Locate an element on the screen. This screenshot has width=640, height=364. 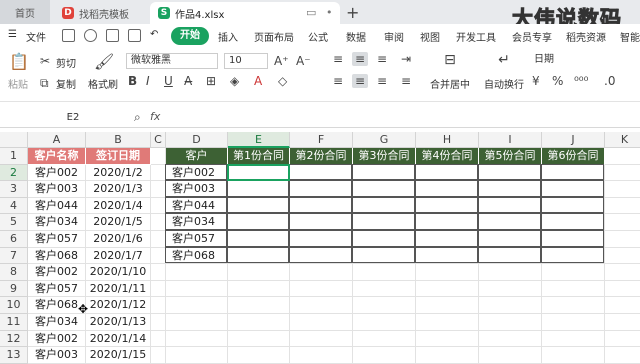
column-header-g: G is located at coordinates (384, 140).